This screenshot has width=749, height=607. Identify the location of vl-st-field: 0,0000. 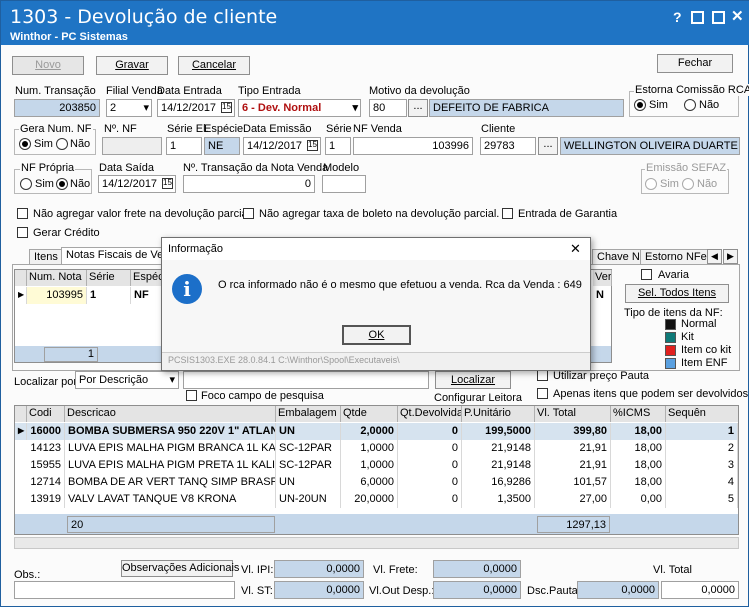
(319, 590).